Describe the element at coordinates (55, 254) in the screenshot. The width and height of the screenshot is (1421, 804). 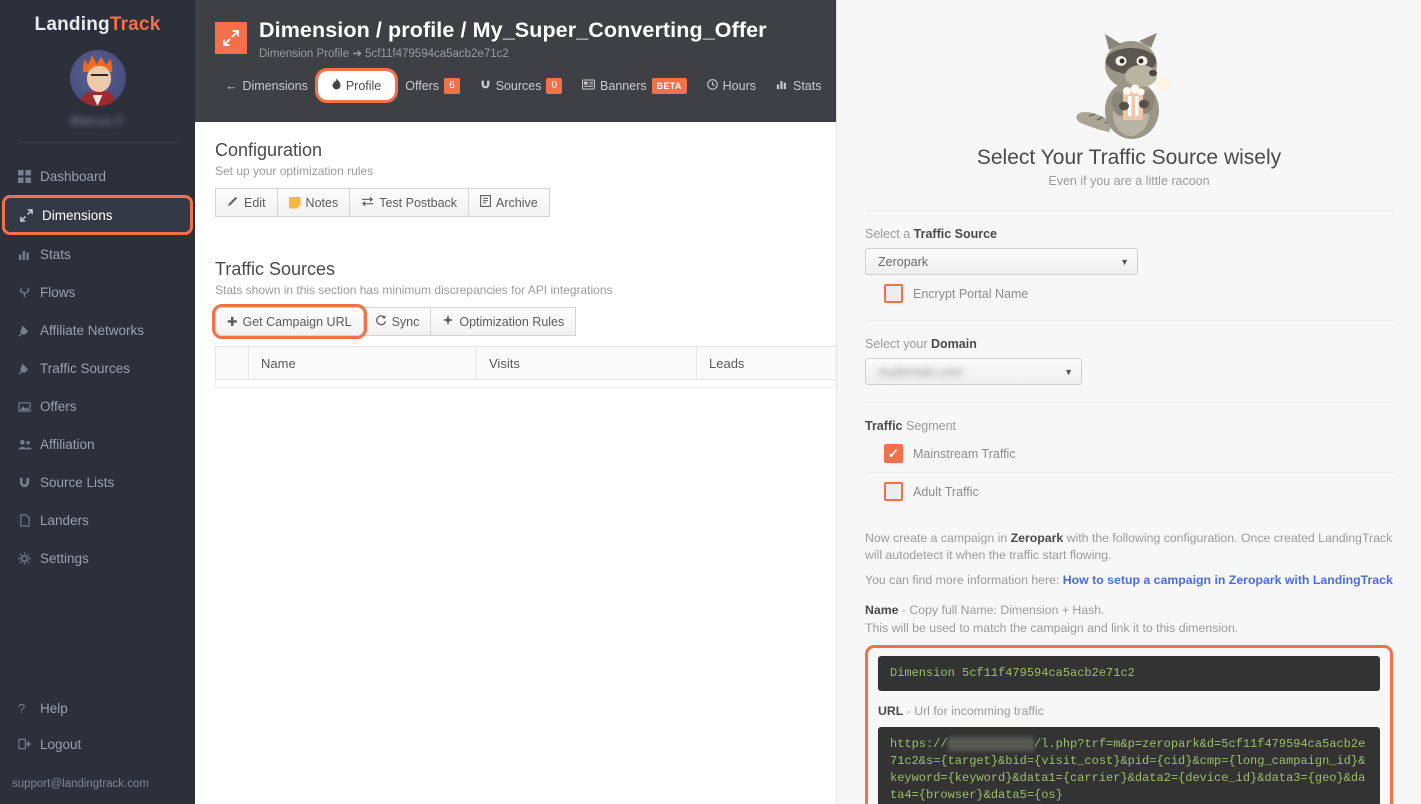
I see `sidebar-item-label: Stats` at that location.